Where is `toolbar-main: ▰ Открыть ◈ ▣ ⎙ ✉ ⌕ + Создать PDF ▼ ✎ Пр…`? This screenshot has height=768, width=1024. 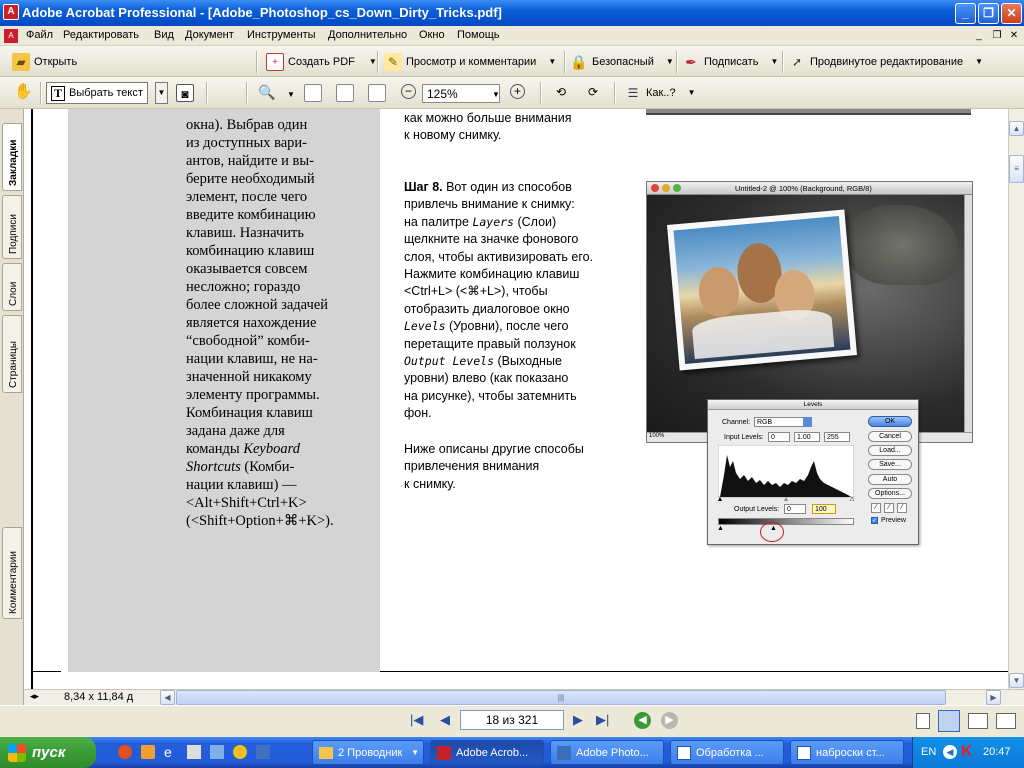
toolbar-main: ▰ Открыть ◈ ▣ ⎙ ✉ ⌕ + Создать PDF ▼ ✎ Пр… is located at coordinates (512, 81).